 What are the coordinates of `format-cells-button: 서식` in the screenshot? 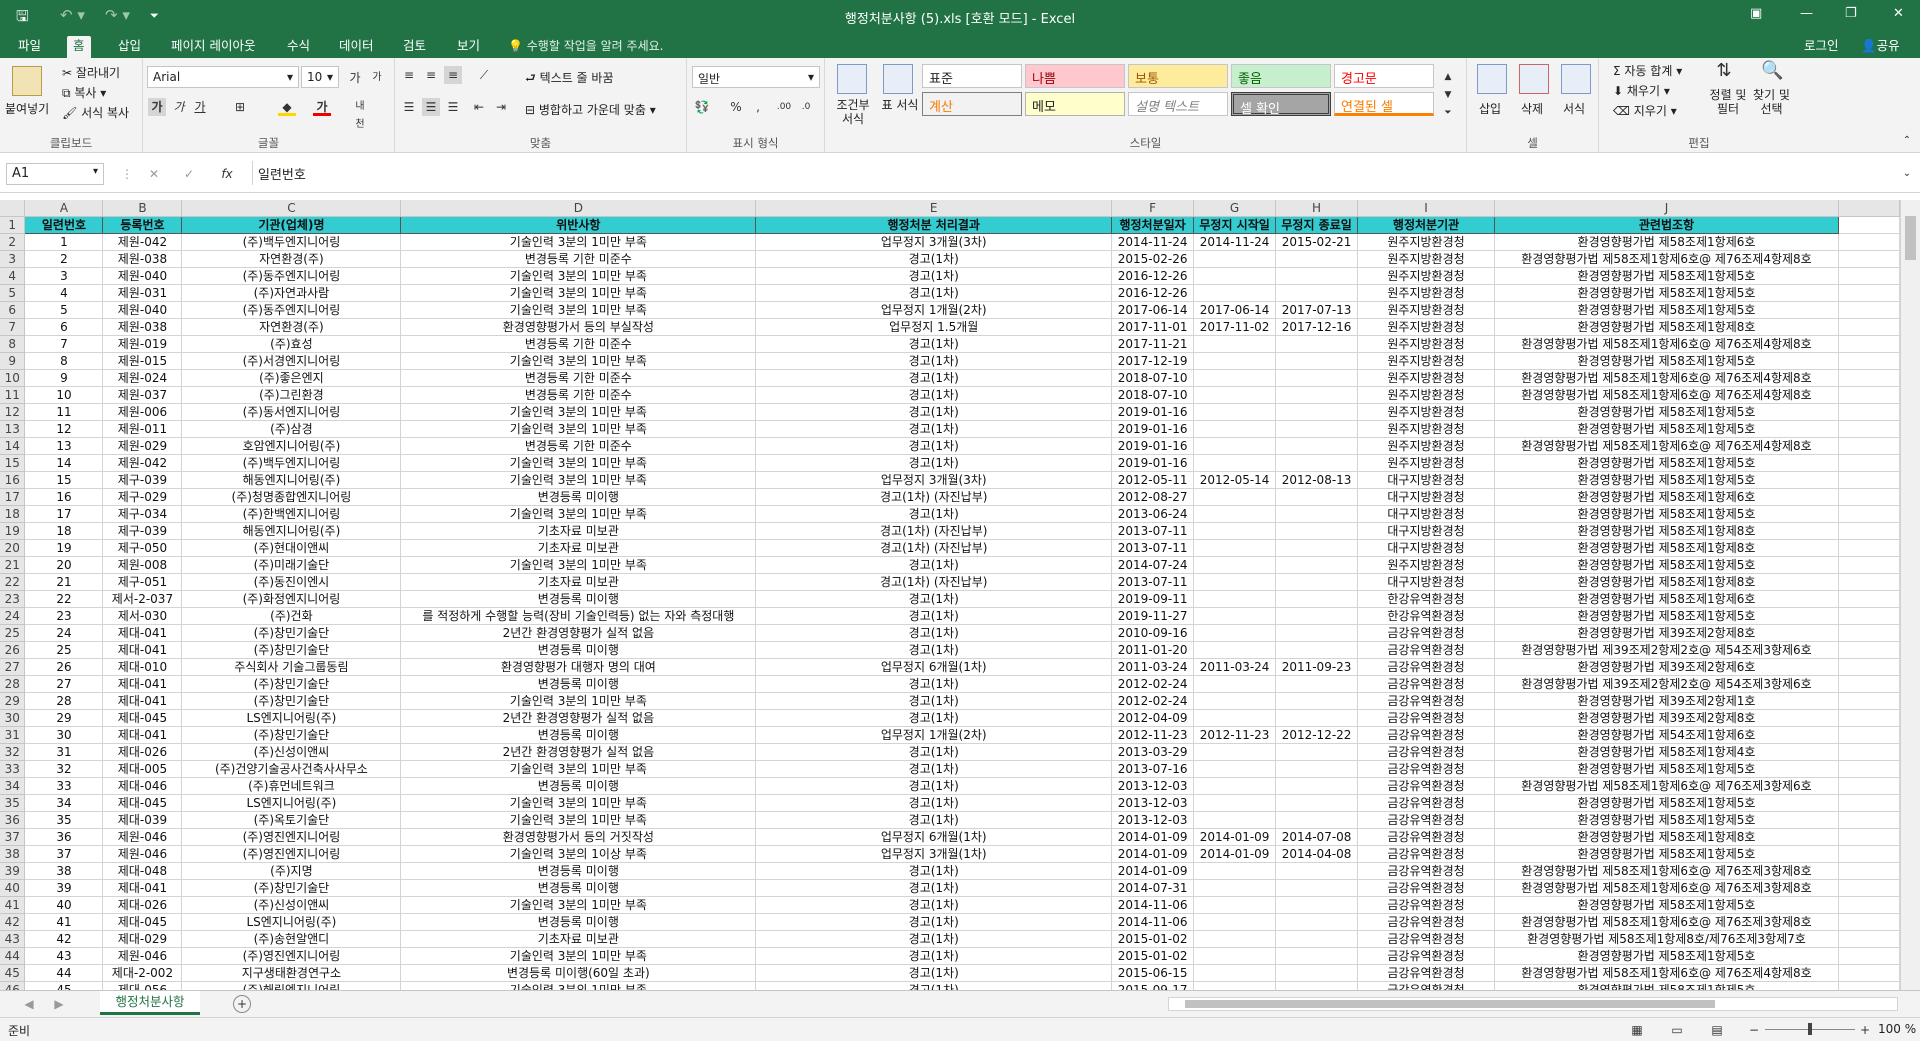 It's located at (1574, 108).